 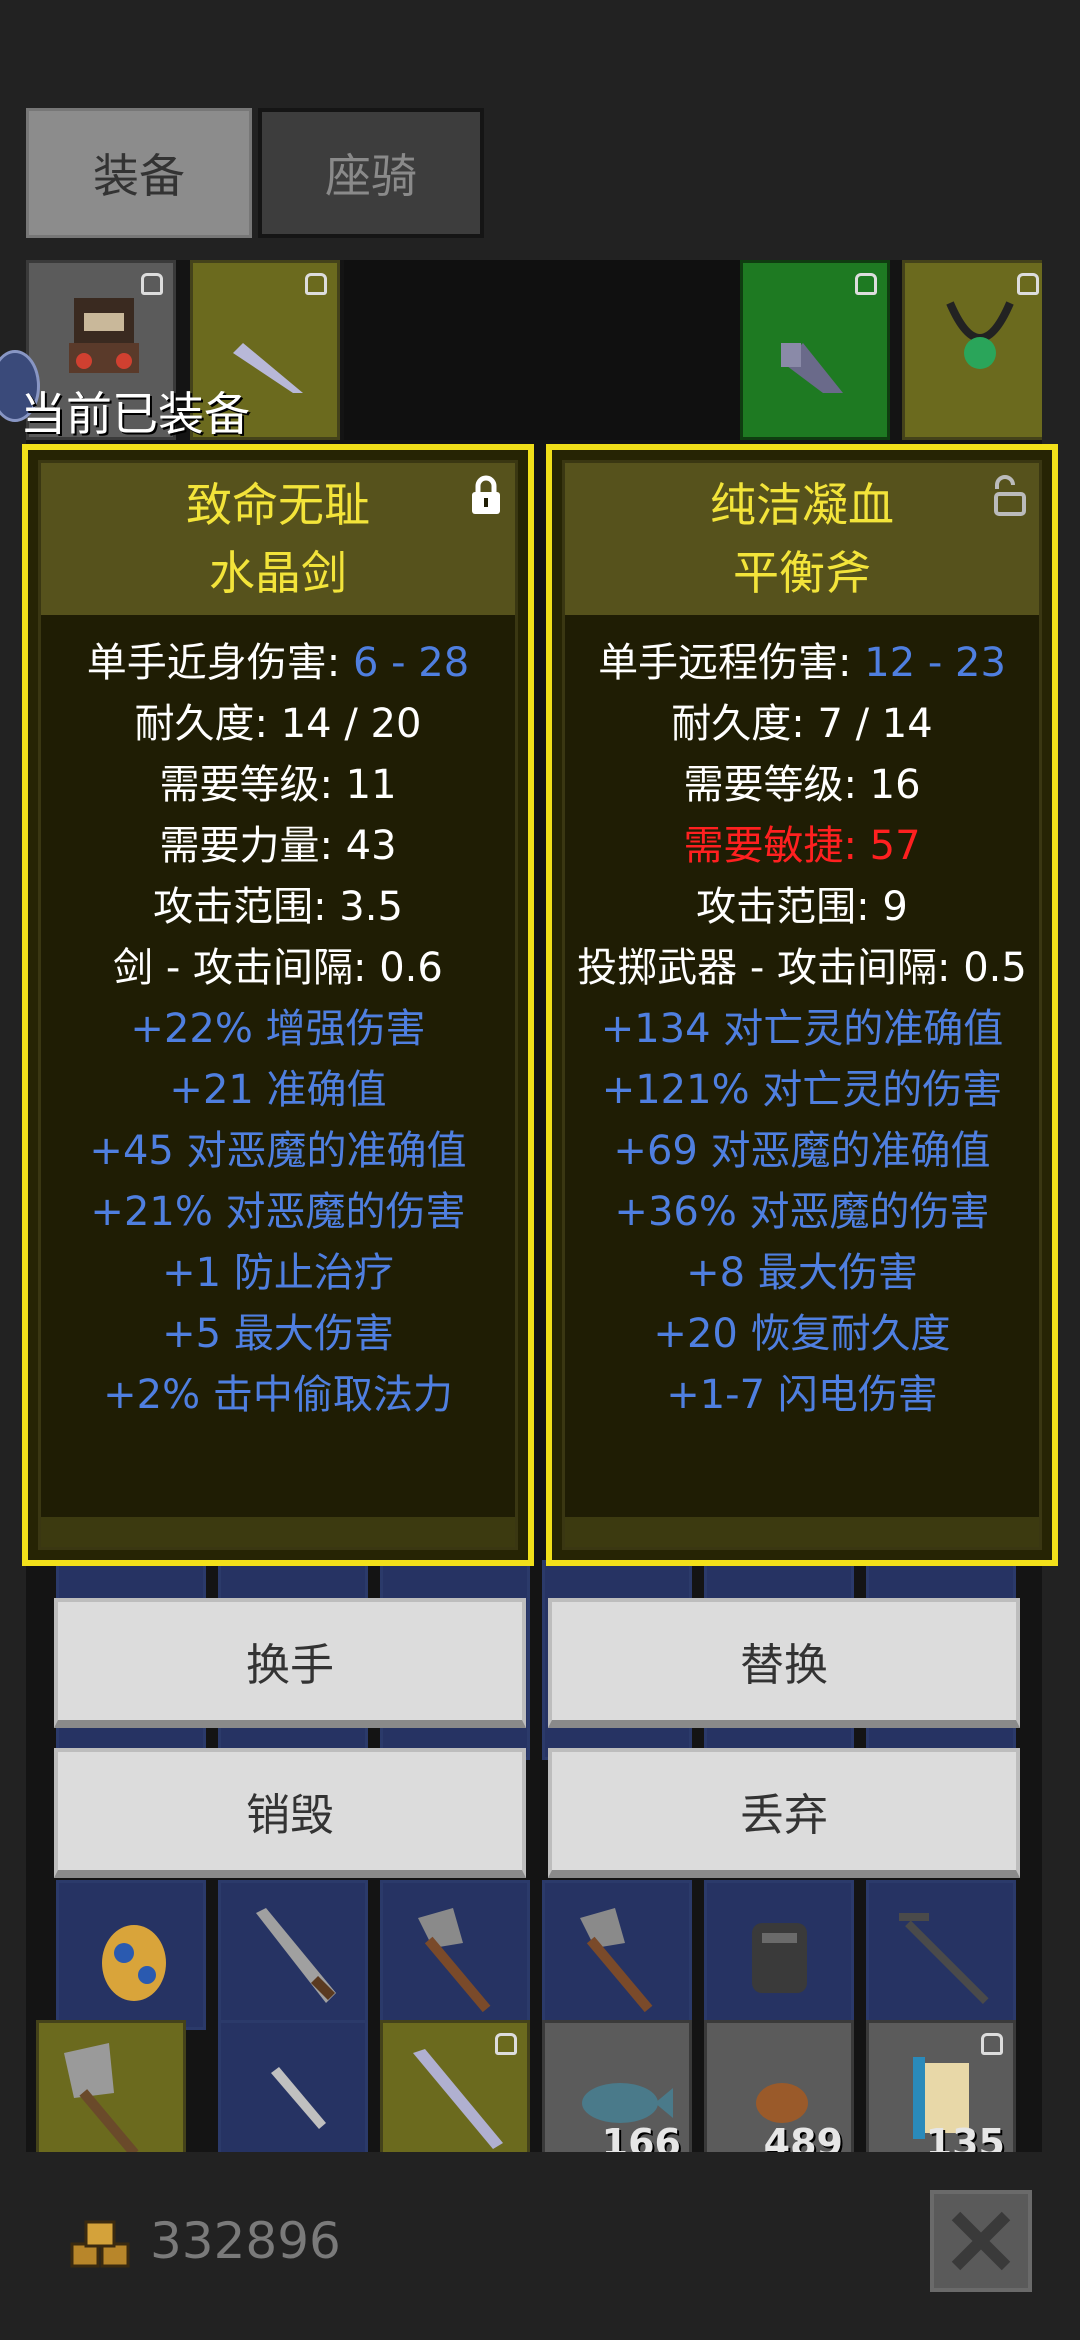 What do you see at coordinates (278, 1151) in the screenshot?
I see `item-modifier: +45 对恶魔的准确值` at bounding box center [278, 1151].